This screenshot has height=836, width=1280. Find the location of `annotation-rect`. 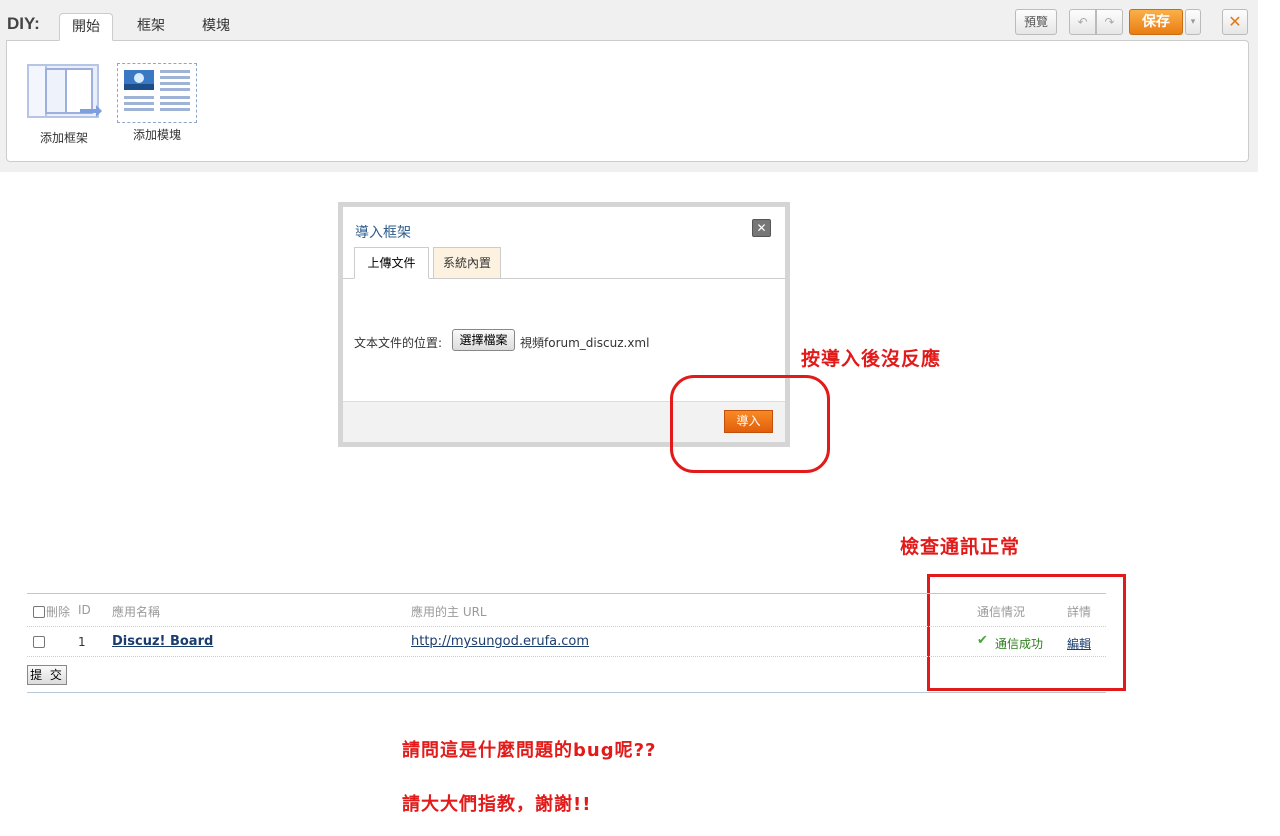

annotation-rect is located at coordinates (1026, 632).